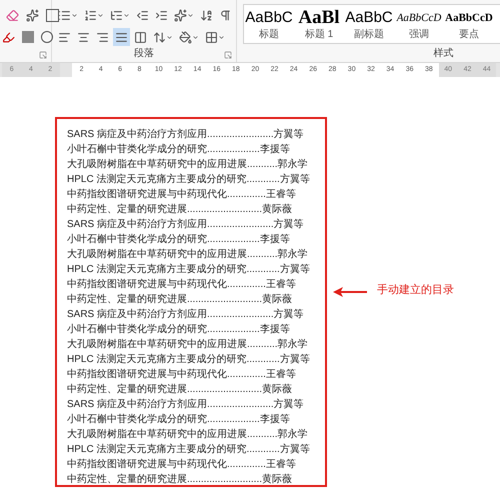 The image size is (500, 492). Describe the element at coordinates (319, 24) in the screenshot. I see `style-item: AaBl 标题 1` at that location.